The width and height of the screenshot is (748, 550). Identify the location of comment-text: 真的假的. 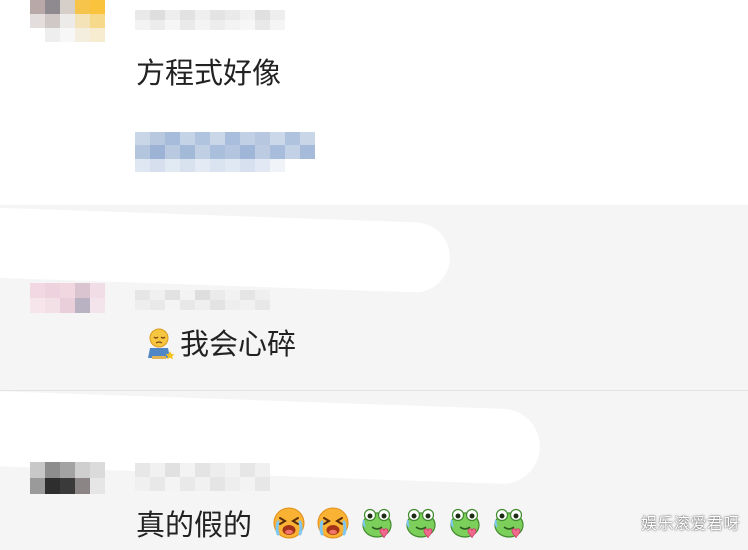
(194, 525).